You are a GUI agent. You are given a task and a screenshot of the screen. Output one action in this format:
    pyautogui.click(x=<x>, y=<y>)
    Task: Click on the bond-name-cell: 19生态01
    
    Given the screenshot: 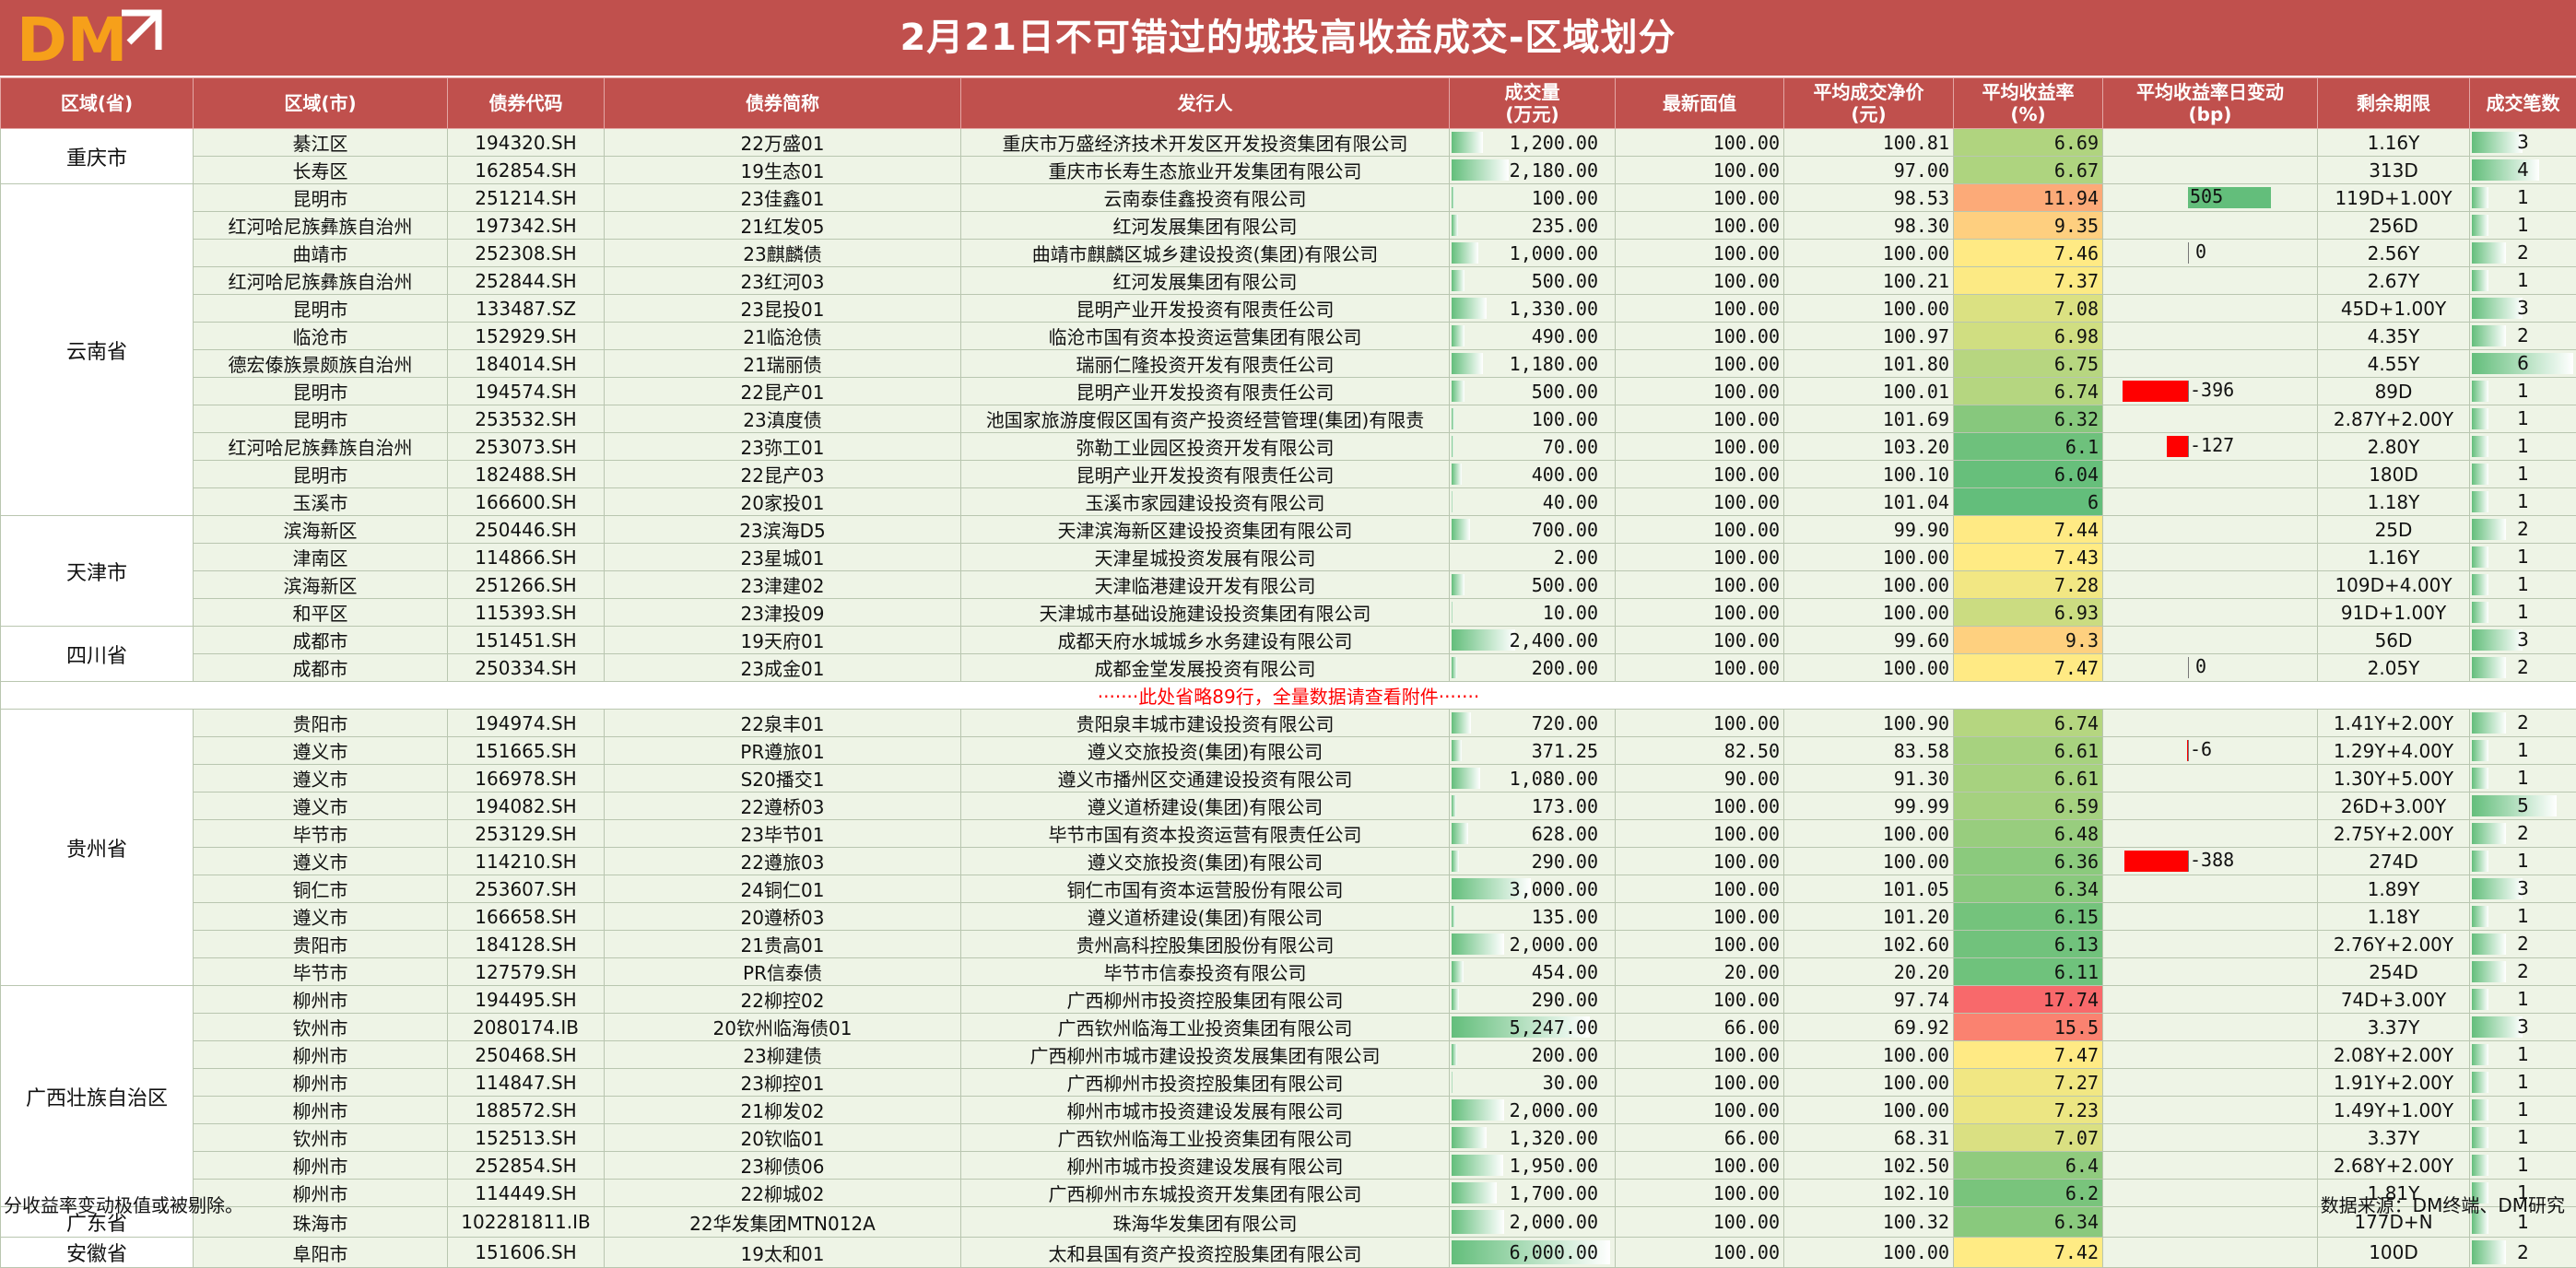 What is the action you would take?
    pyautogui.click(x=783, y=170)
    